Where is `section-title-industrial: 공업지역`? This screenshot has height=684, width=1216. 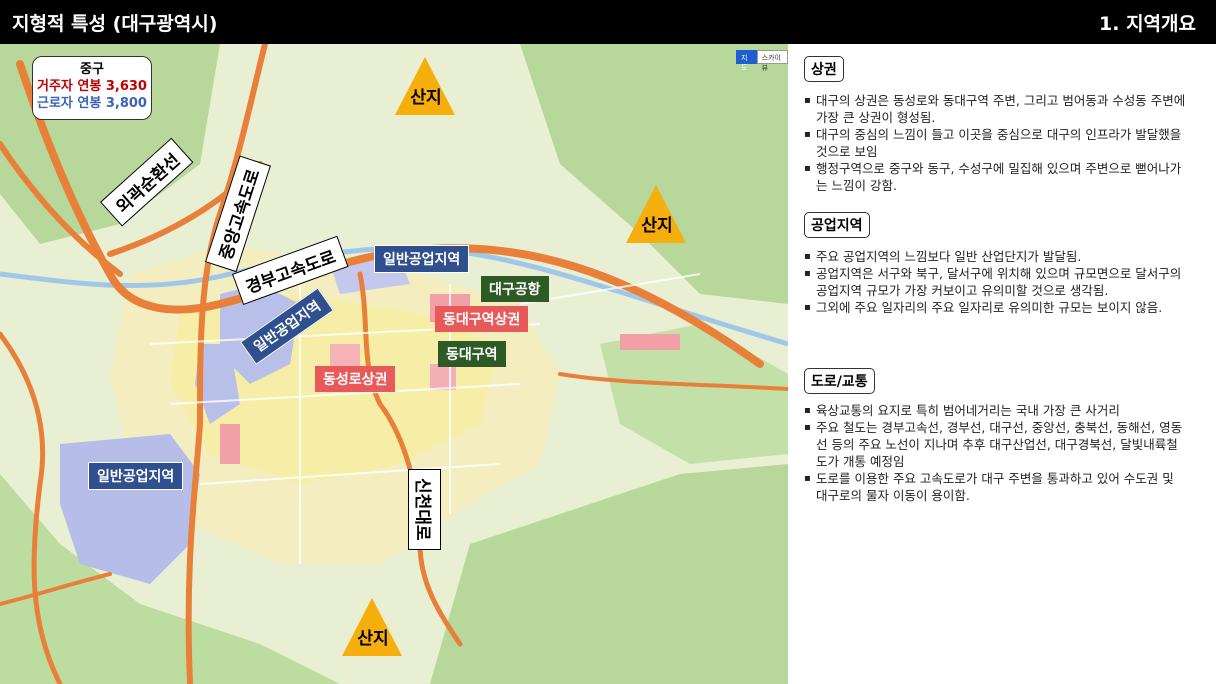 section-title-industrial: 공업지역 is located at coordinates (837, 225).